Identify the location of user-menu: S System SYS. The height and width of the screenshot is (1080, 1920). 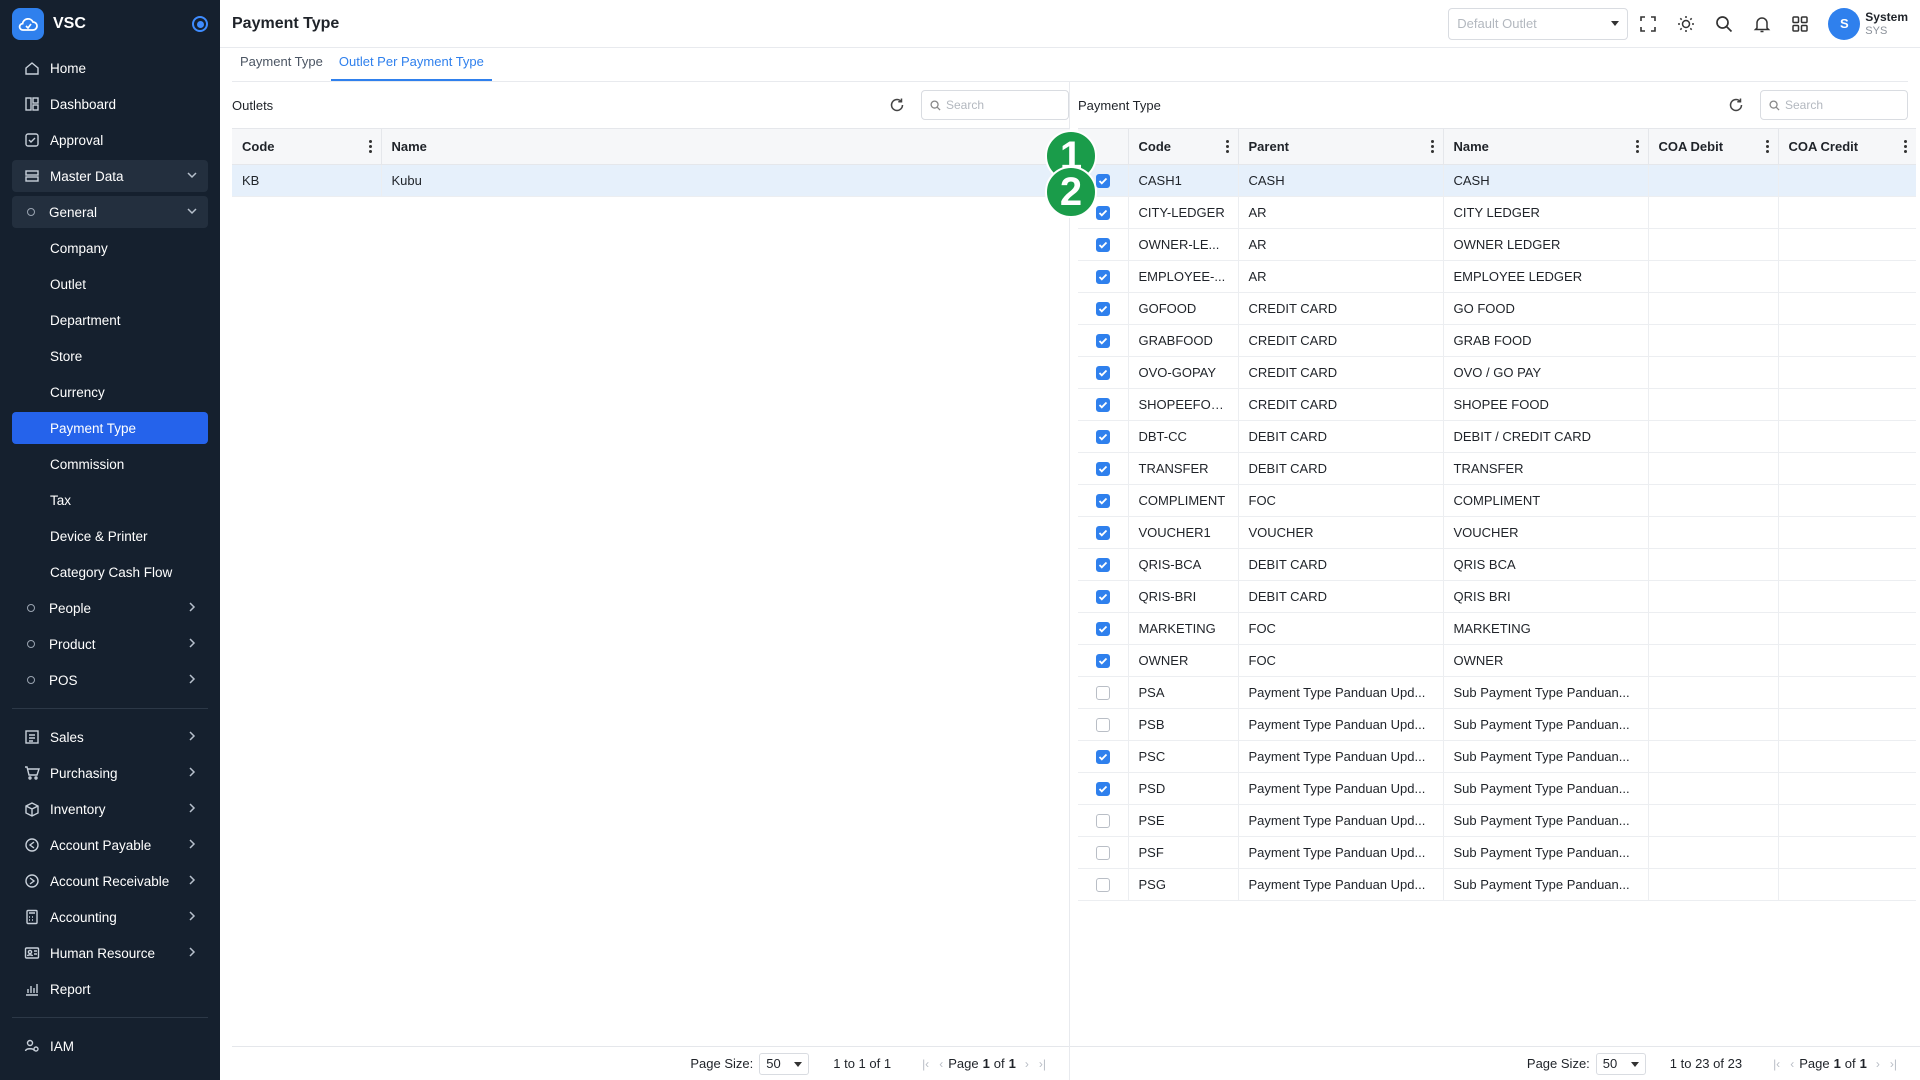
(1868, 23).